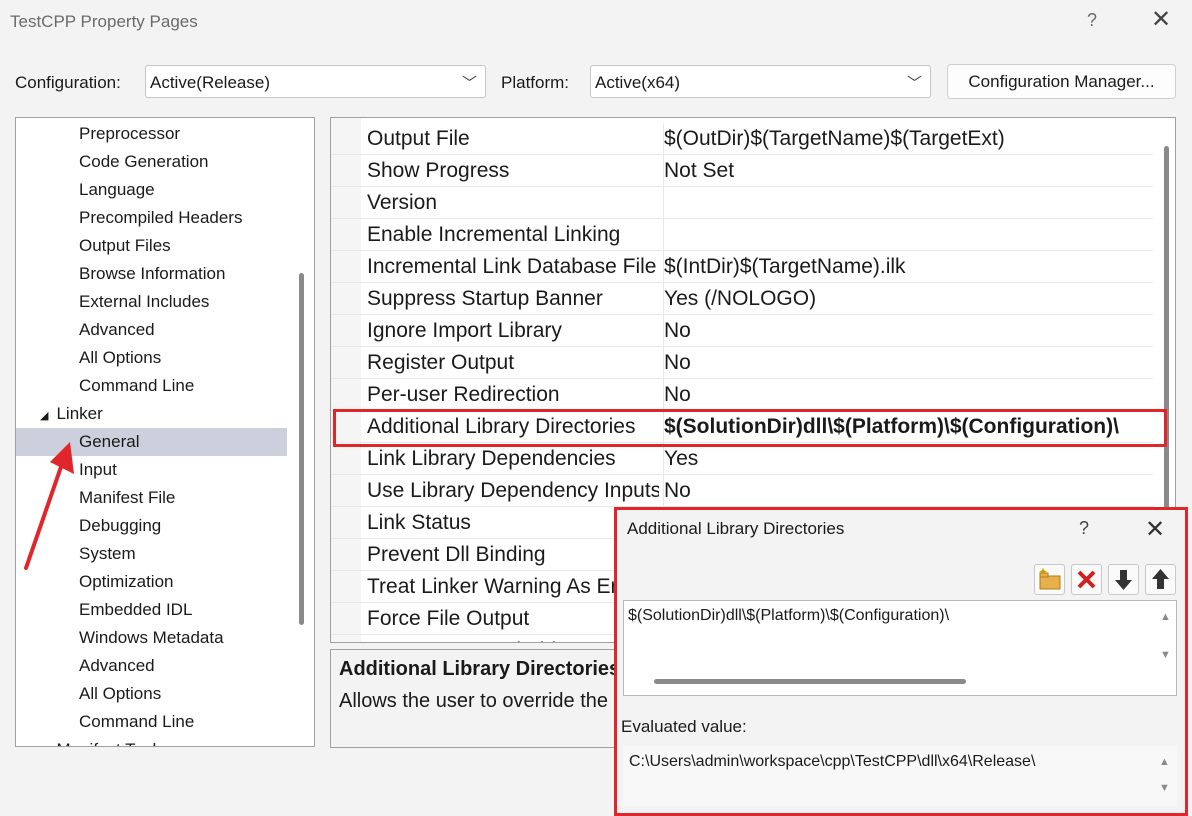  Describe the element at coordinates (107, 553) in the screenshot. I see `tree-item-label: System` at that location.